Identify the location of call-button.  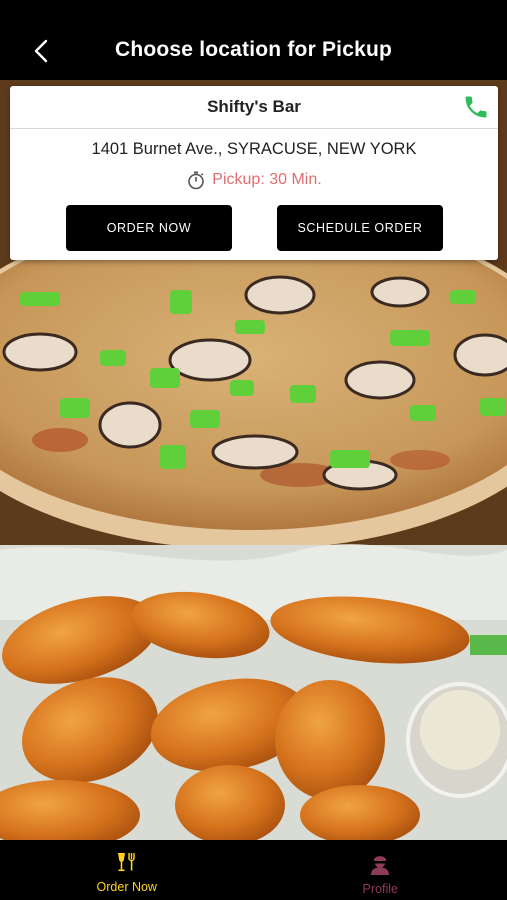
(476, 107).